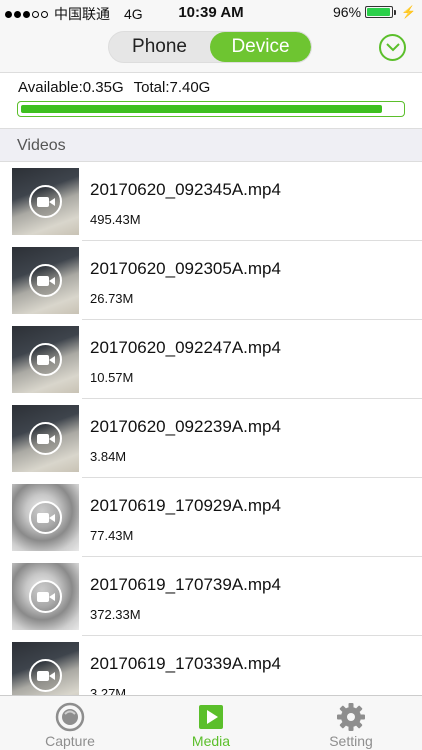 This screenshot has width=422, height=750. What do you see at coordinates (211, 100) in the screenshot?
I see `storage-info: Available:0.35G Total:7.40G` at bounding box center [211, 100].